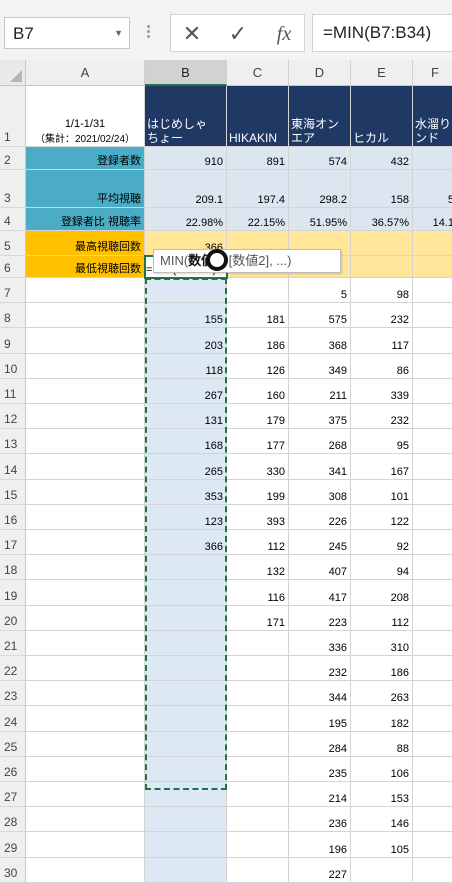  What do you see at coordinates (432, 116) in the screenshot?
I see `channel-header-f: 水溜り ンド` at bounding box center [432, 116].